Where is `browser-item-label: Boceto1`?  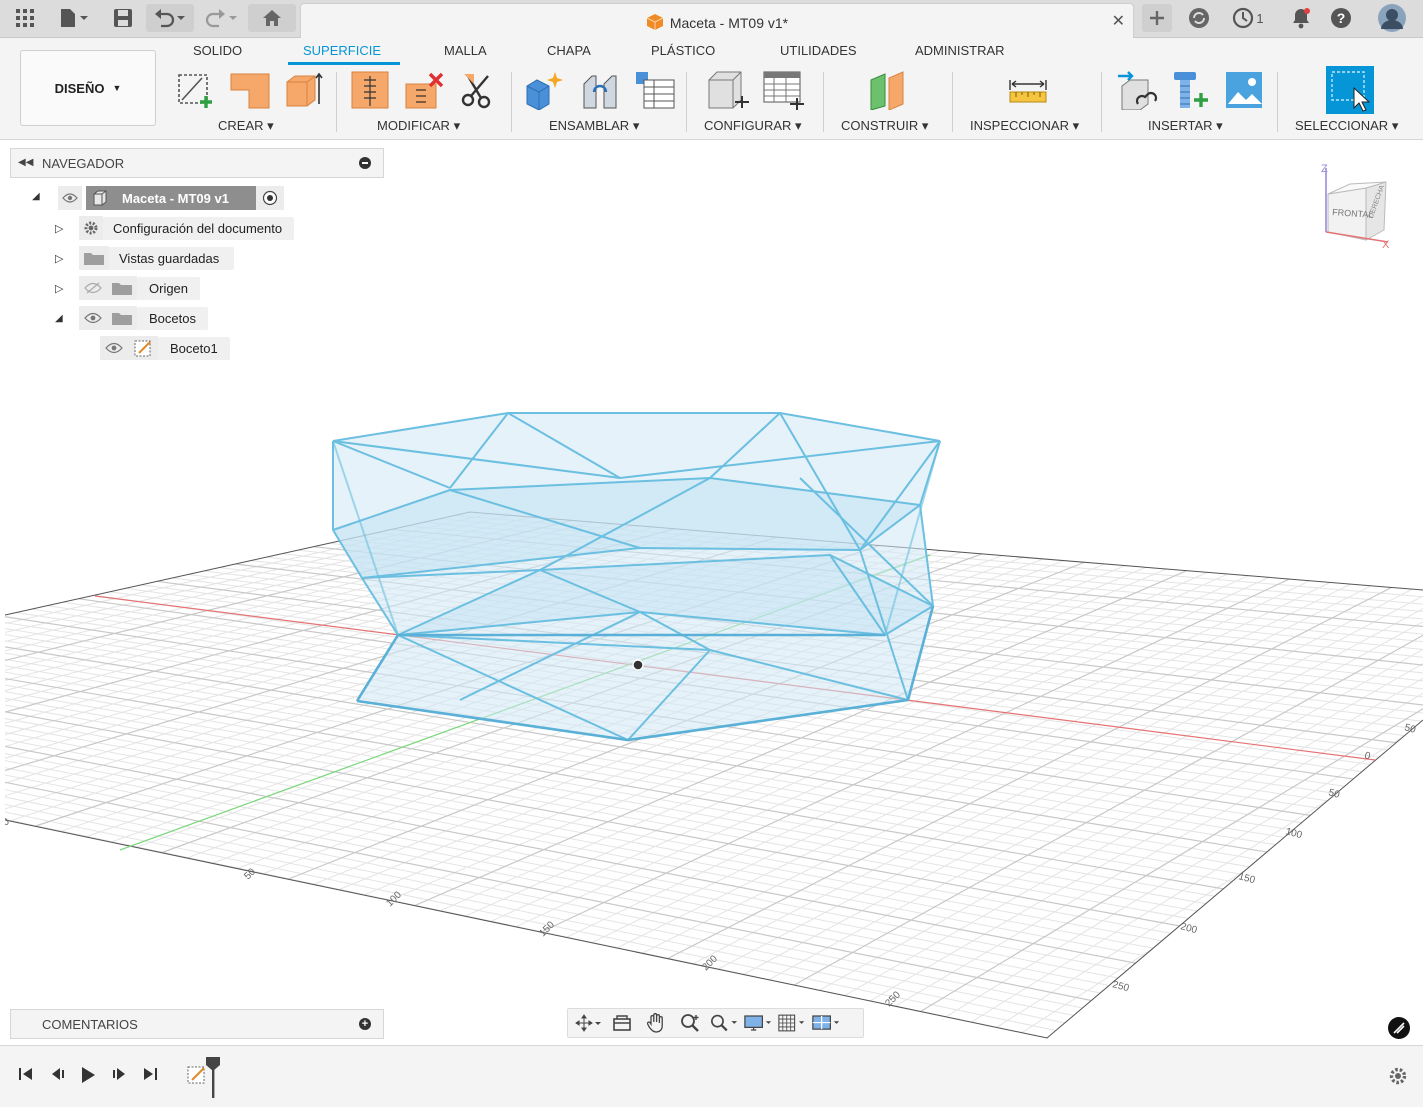 browser-item-label: Boceto1 is located at coordinates (194, 348).